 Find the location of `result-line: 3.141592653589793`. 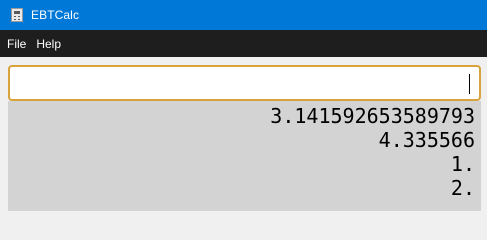

result-line: 3.141592653589793 is located at coordinates (372, 116).